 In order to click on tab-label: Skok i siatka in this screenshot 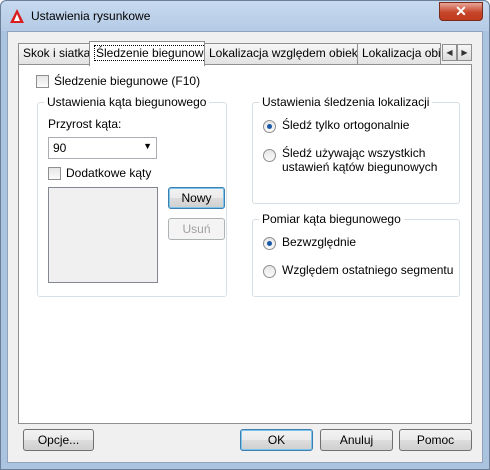, I will do `click(56, 53)`.